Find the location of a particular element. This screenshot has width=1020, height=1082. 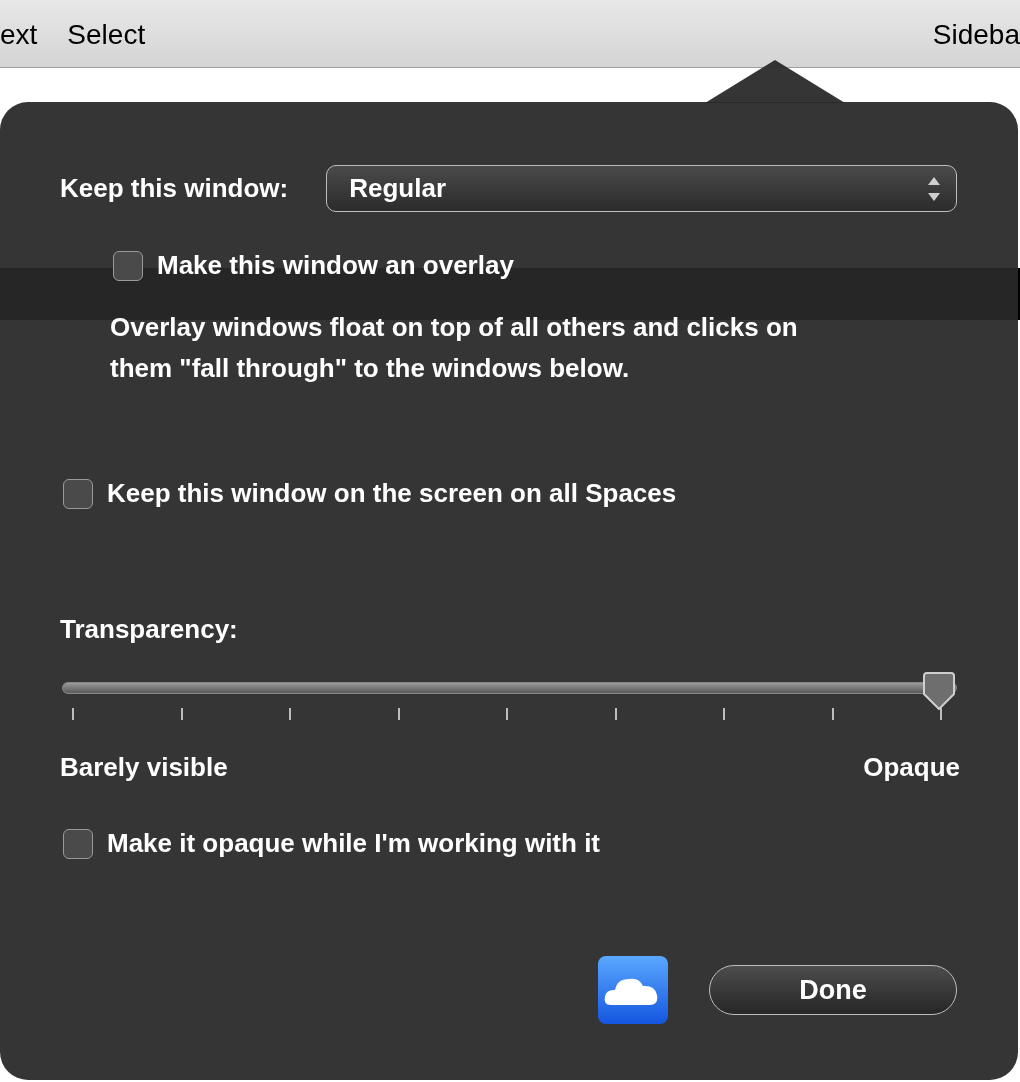

overlay-description: Overlay windows float on top of all others and clicks on them "fall through" to the windows below. is located at coordinates (454, 348).